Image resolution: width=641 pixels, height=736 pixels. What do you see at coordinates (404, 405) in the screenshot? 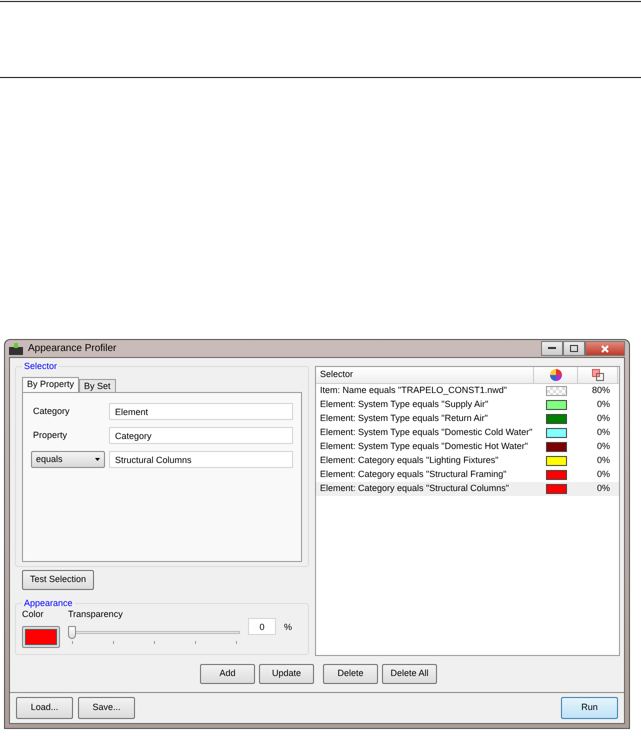
I see `selector-text: Element: System Type equals "Supply Air"` at bounding box center [404, 405].